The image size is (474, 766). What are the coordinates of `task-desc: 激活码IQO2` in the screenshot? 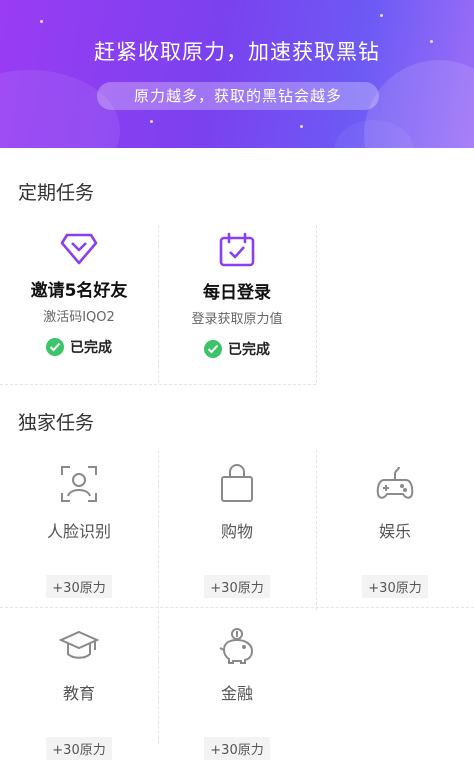 It's located at (79, 317).